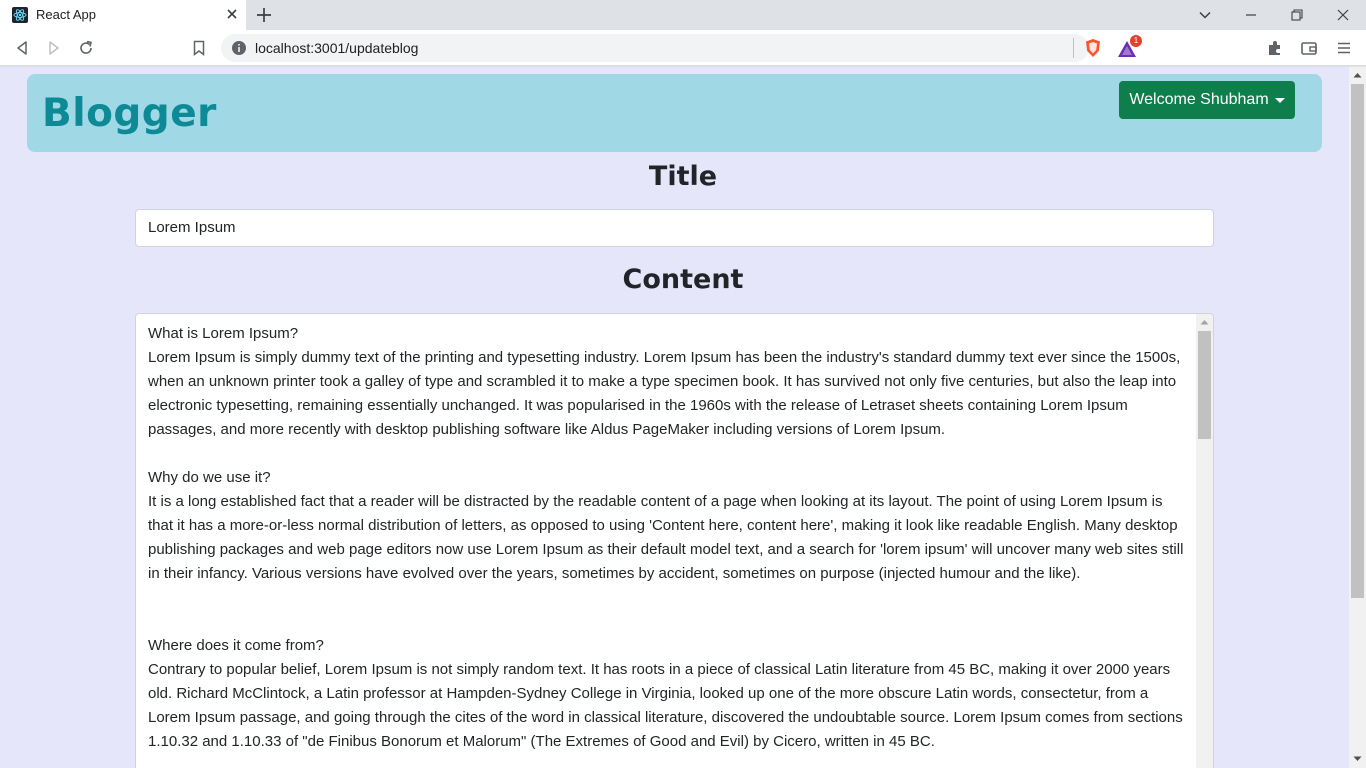  I want to click on tab-search-button, so click(1205, 15).